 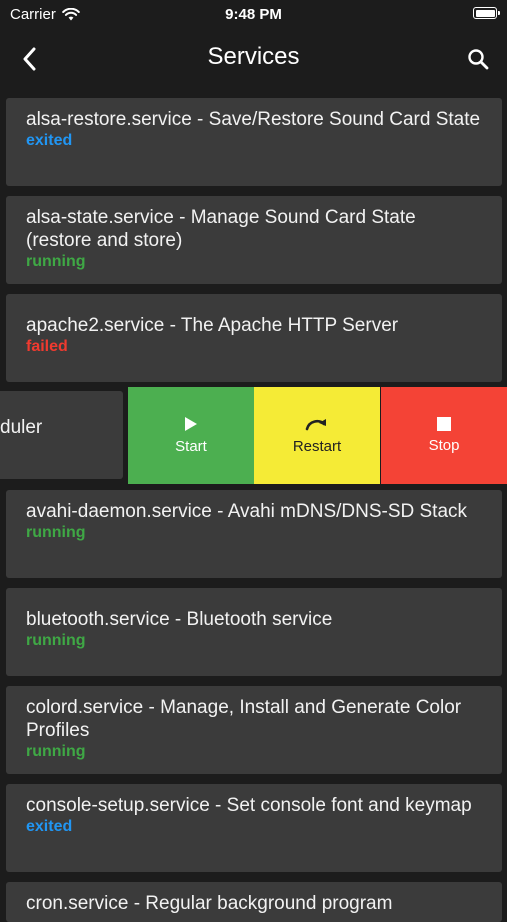 What do you see at coordinates (21, 427) in the screenshot?
I see `service-title: duler` at bounding box center [21, 427].